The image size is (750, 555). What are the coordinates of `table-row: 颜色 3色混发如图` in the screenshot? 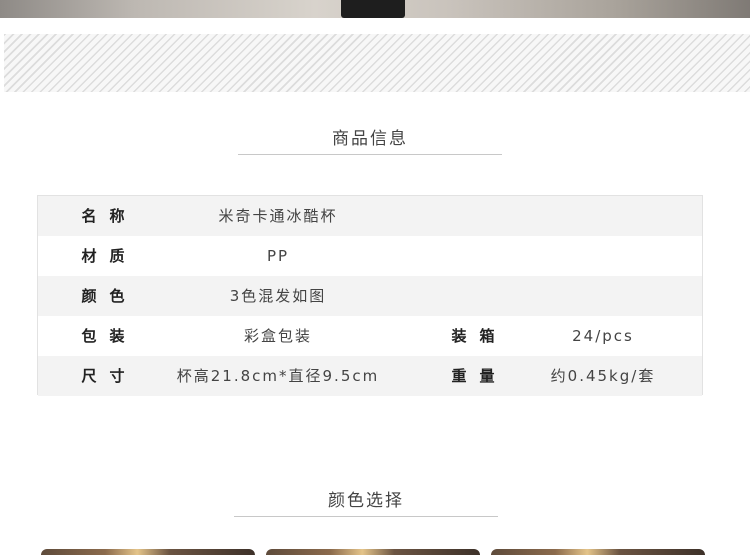 It's located at (370, 296).